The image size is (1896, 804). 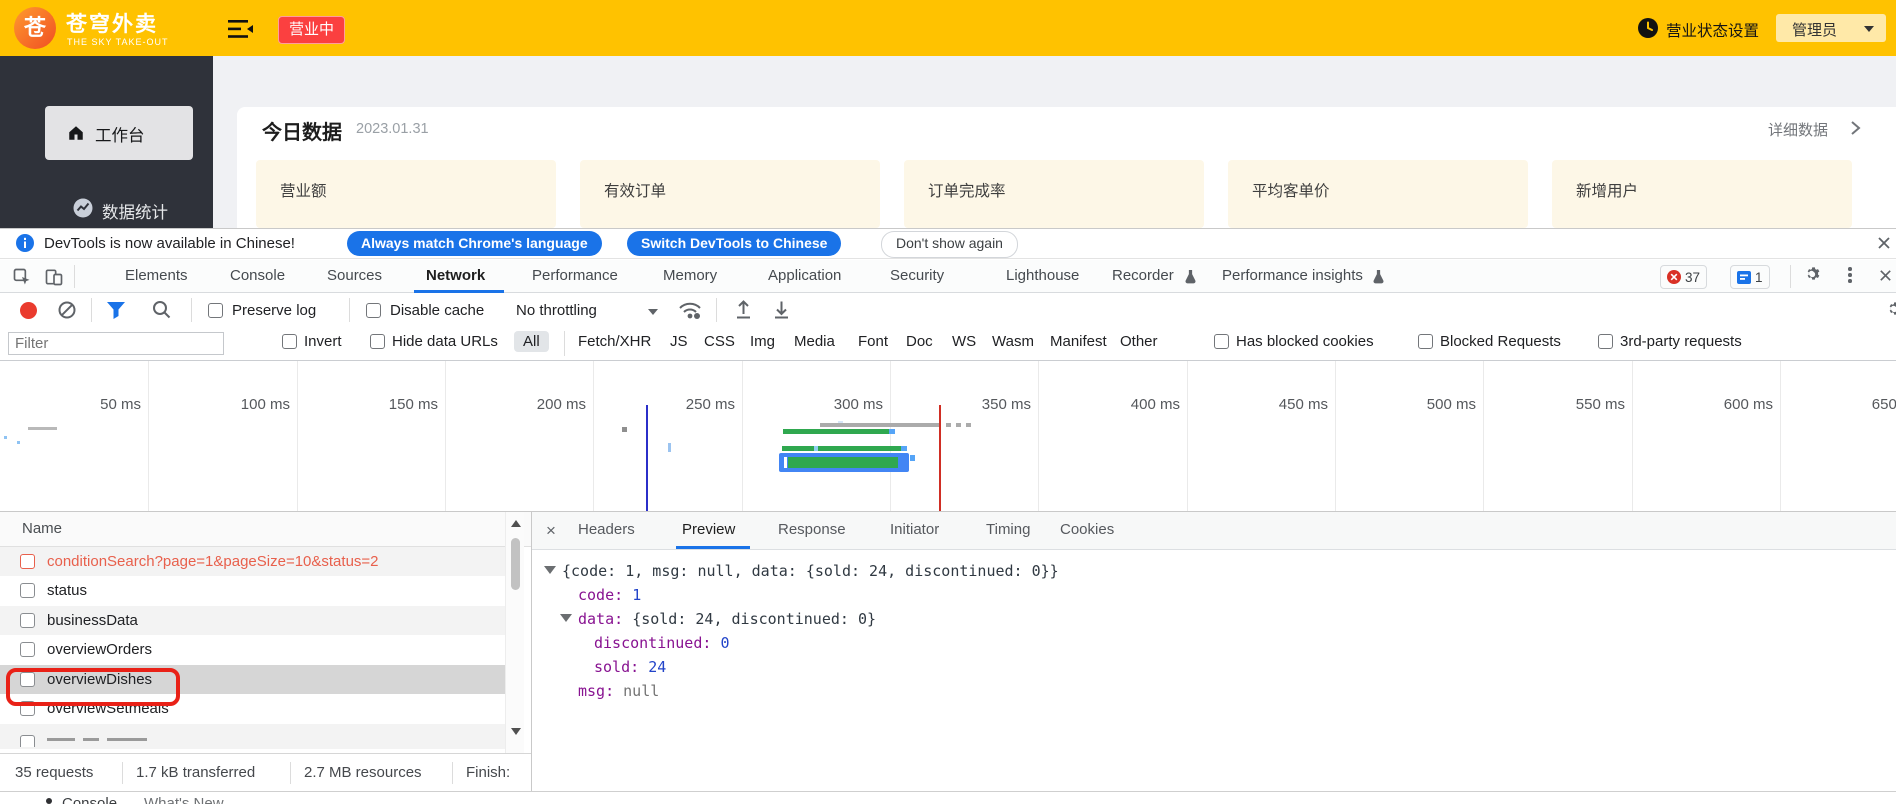 I want to click on notification-close-icon, so click(x=1884, y=243).